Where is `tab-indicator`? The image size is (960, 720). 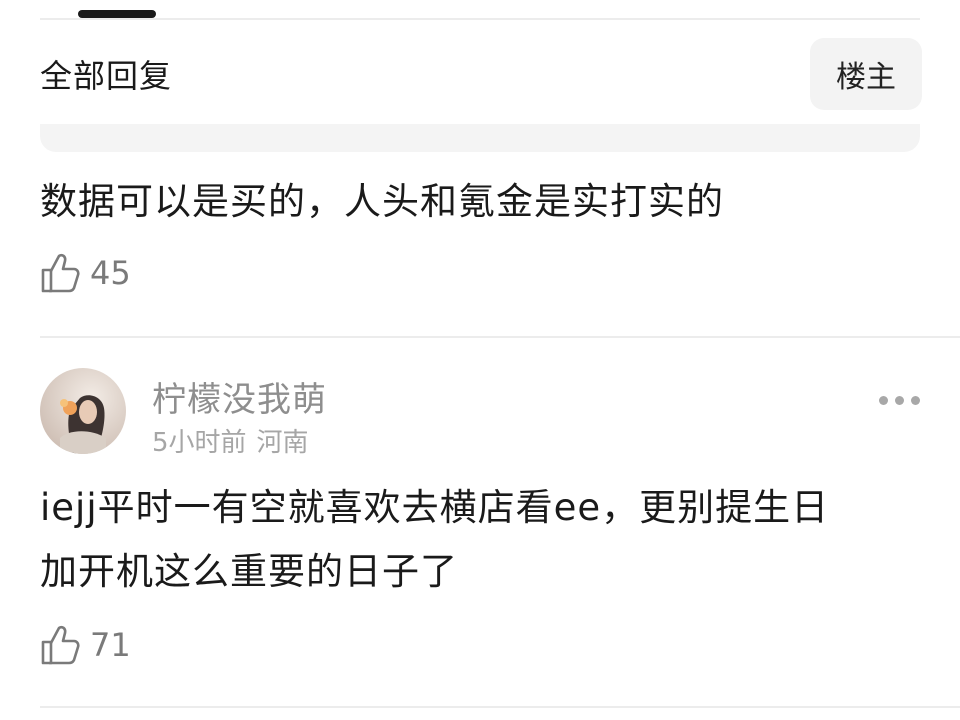
tab-indicator is located at coordinates (117, 14).